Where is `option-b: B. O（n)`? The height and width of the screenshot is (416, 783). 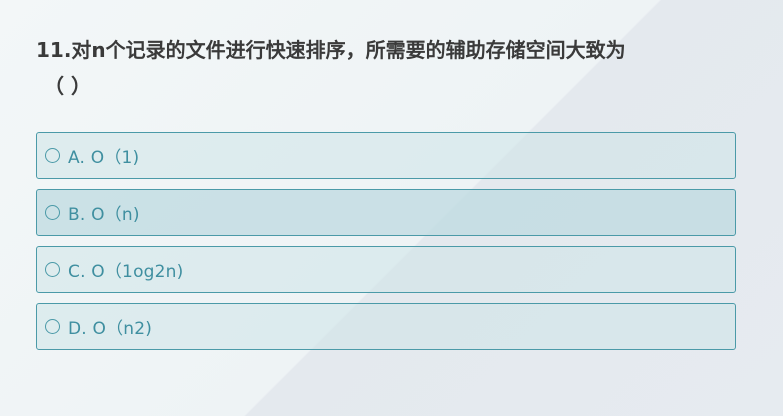 option-b: B. O（n) is located at coordinates (386, 212).